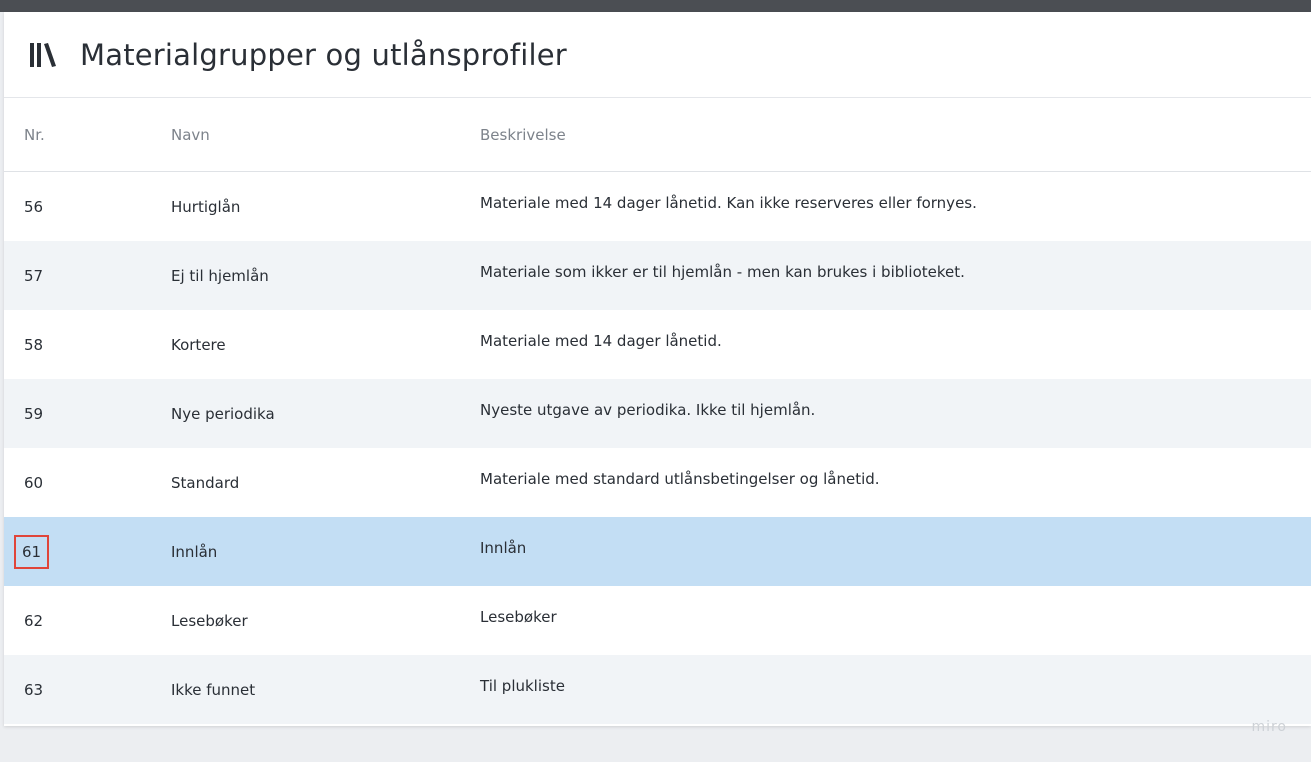 This screenshot has height=762, width=1311. What do you see at coordinates (601, 341) in the screenshot?
I see `row-description: Materiale med 14 dager lånetid.` at bounding box center [601, 341].